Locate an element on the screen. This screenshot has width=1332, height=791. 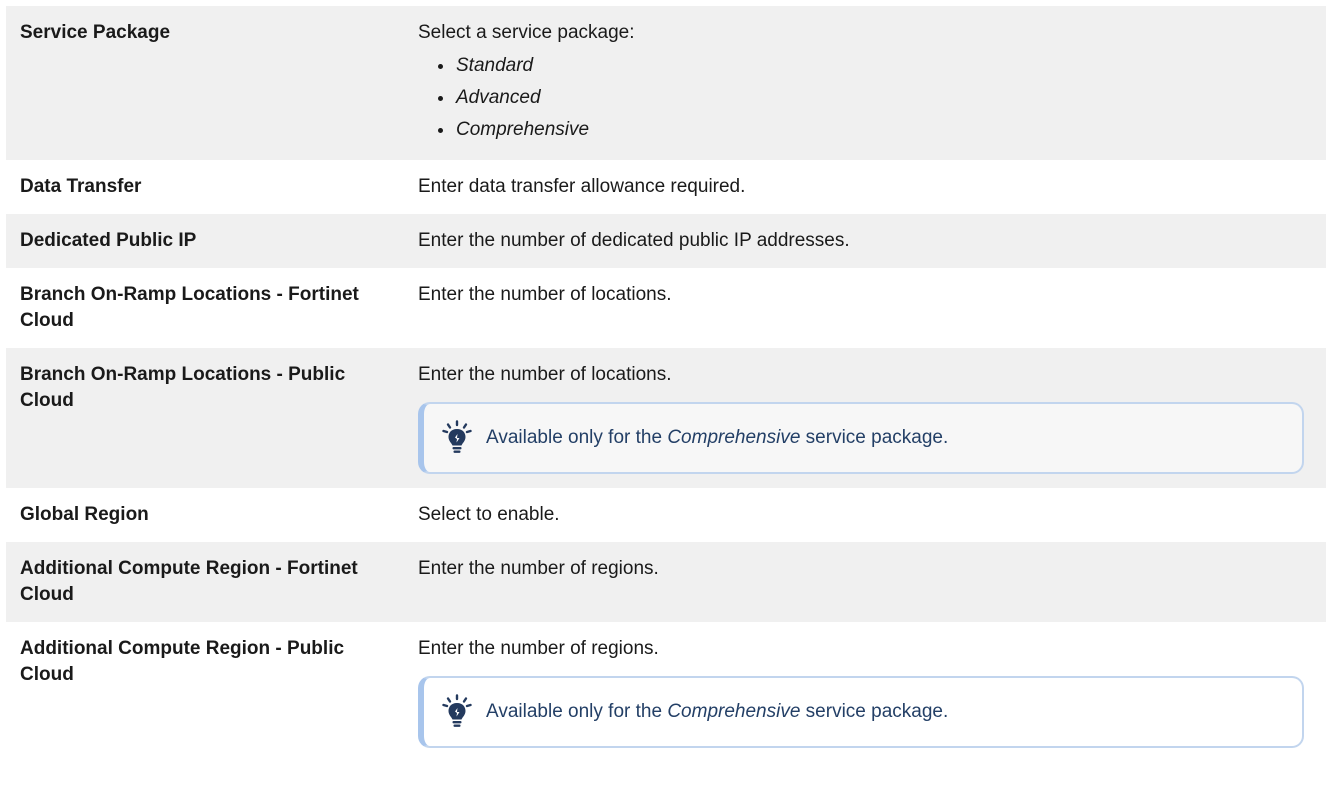
description-text: Enter the number of locations. is located at coordinates (545, 374).